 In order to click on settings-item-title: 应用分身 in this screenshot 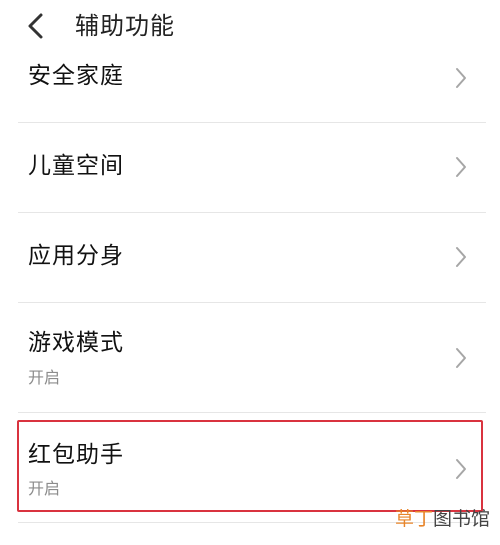, I will do `click(76, 256)`.